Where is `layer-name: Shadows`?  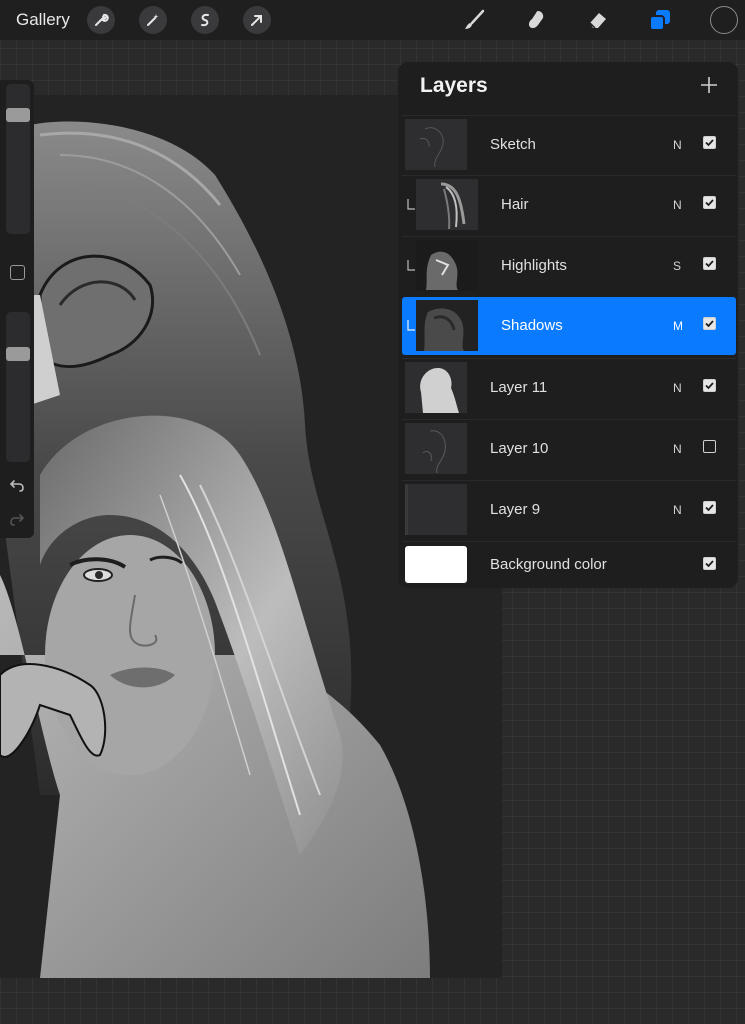
layer-name: Shadows is located at coordinates (532, 325).